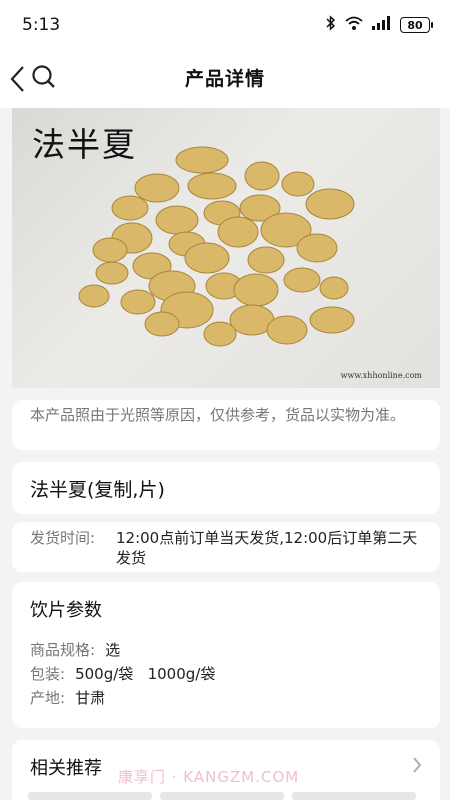  I want to click on status-time: 5:13, so click(41, 25).